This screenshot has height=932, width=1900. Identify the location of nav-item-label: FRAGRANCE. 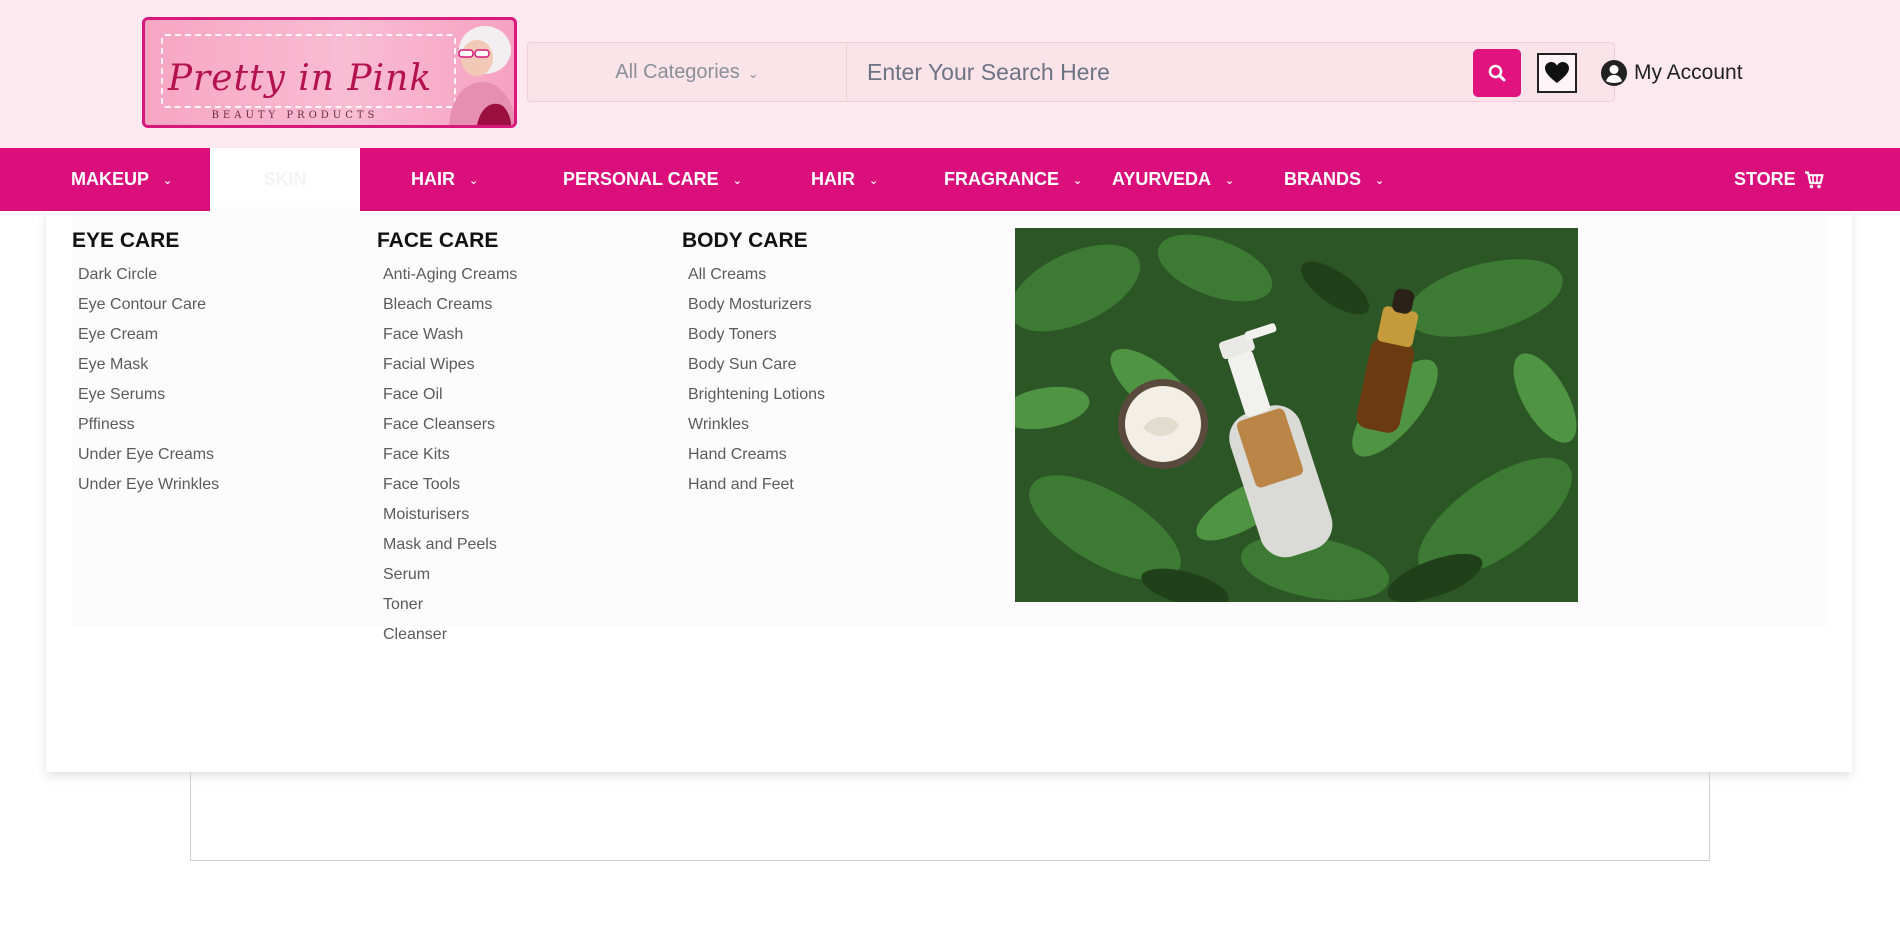
(1001, 179).